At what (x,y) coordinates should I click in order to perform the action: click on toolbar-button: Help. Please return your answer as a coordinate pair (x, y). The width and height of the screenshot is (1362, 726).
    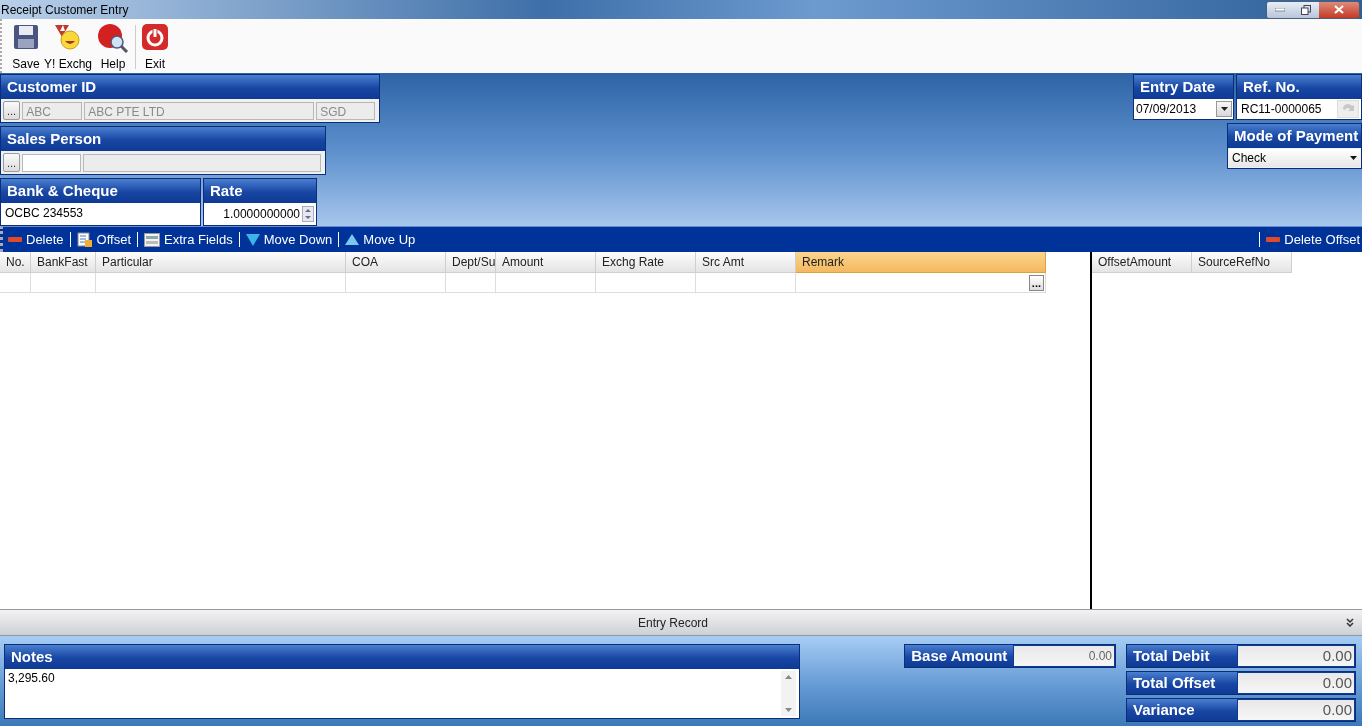
    Looking at the image, I should click on (113, 47).